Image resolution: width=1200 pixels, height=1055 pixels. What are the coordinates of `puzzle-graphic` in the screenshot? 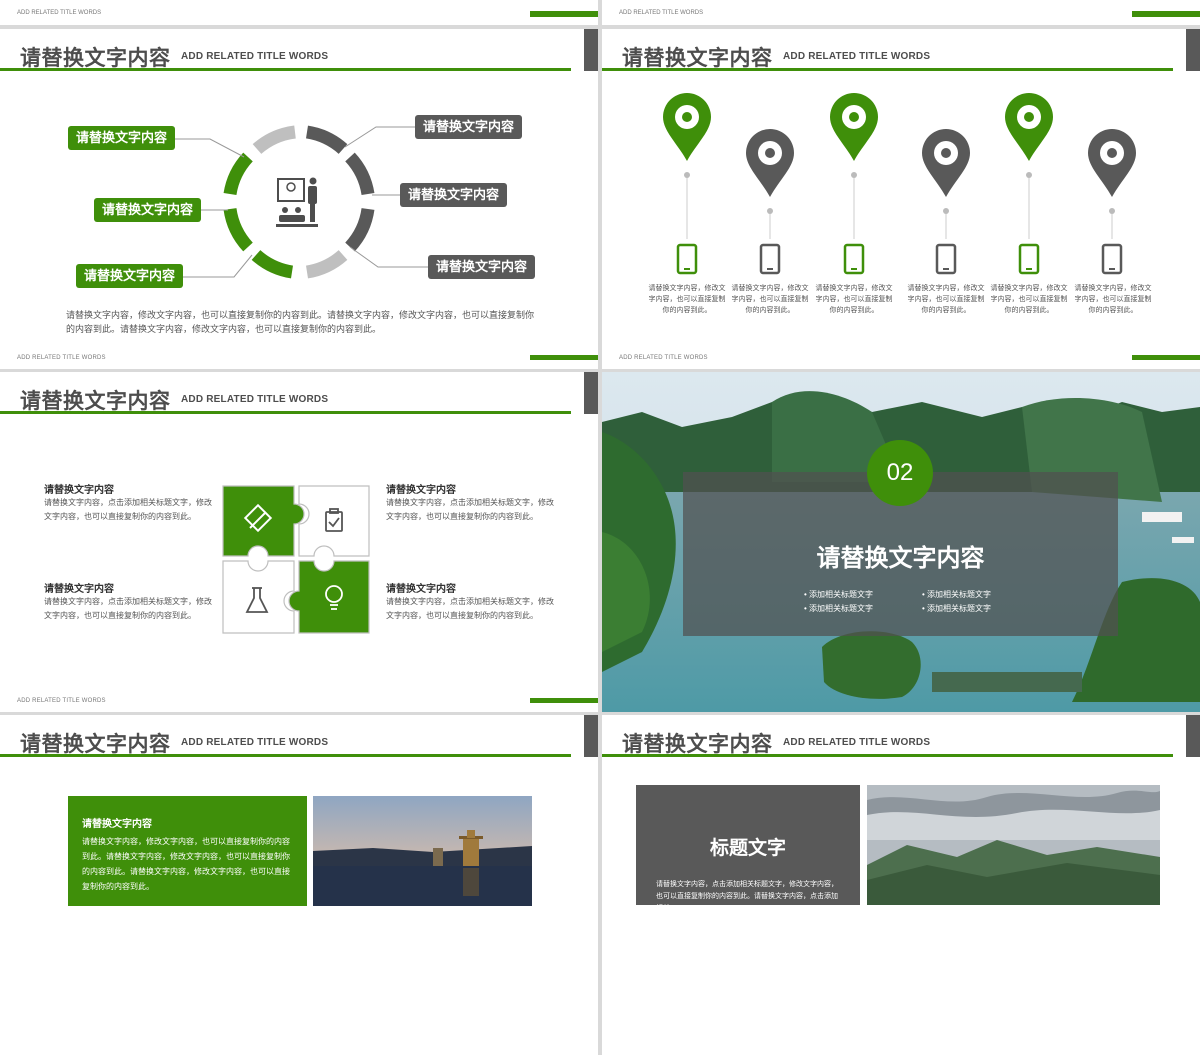 It's located at (296, 559).